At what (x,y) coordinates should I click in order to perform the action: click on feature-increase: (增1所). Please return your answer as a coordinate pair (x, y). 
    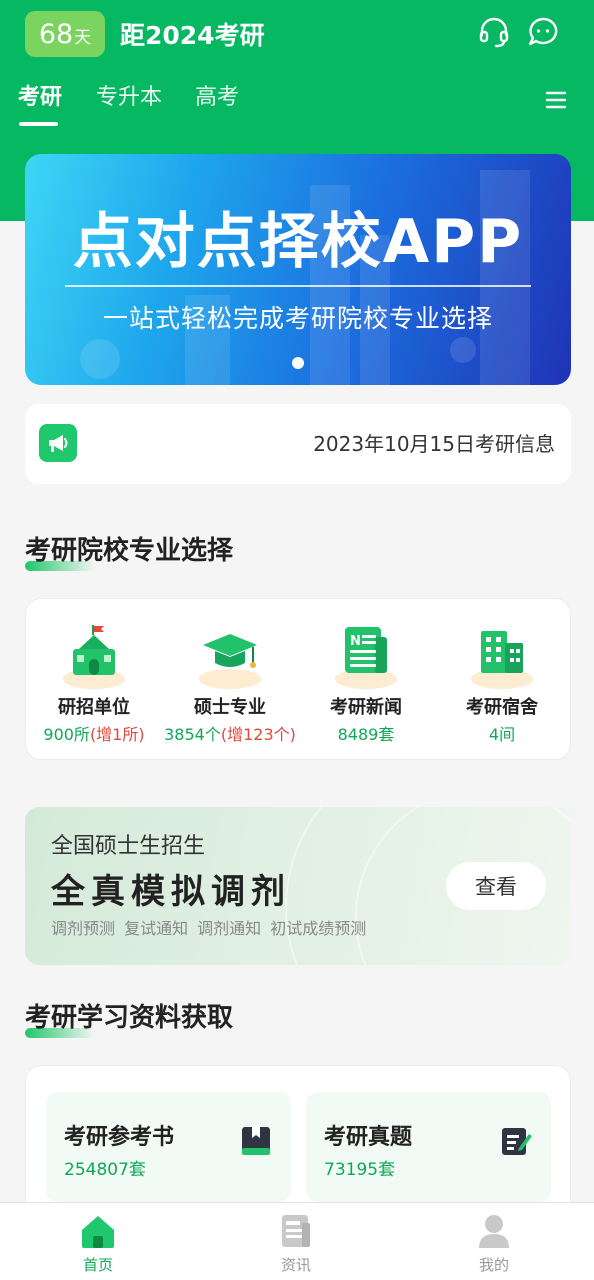
    Looking at the image, I should click on (117, 734).